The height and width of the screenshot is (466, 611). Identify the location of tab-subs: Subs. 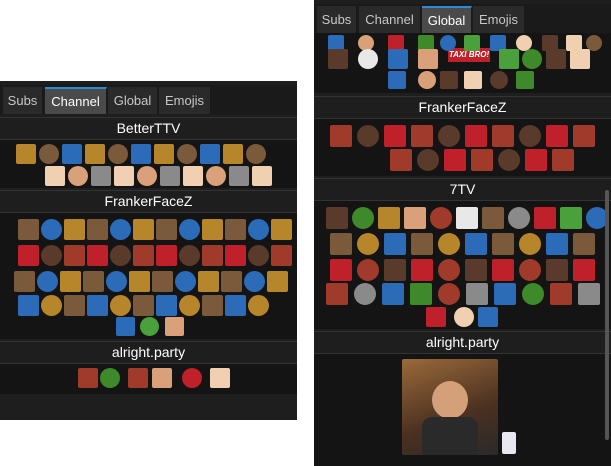
(337, 19).